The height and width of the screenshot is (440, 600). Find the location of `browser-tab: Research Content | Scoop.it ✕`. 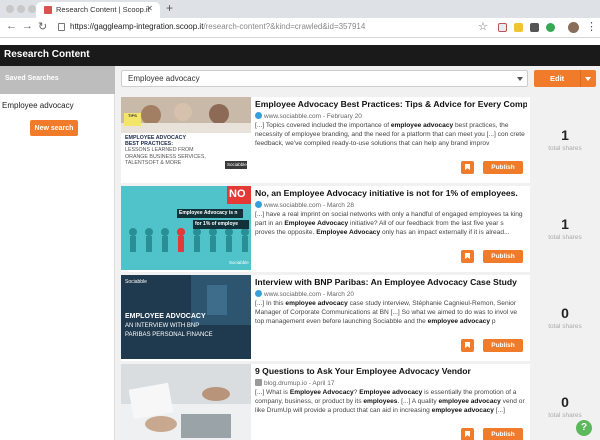

browser-tab: Research Content | Scoop.it ✕ is located at coordinates (98, 10).